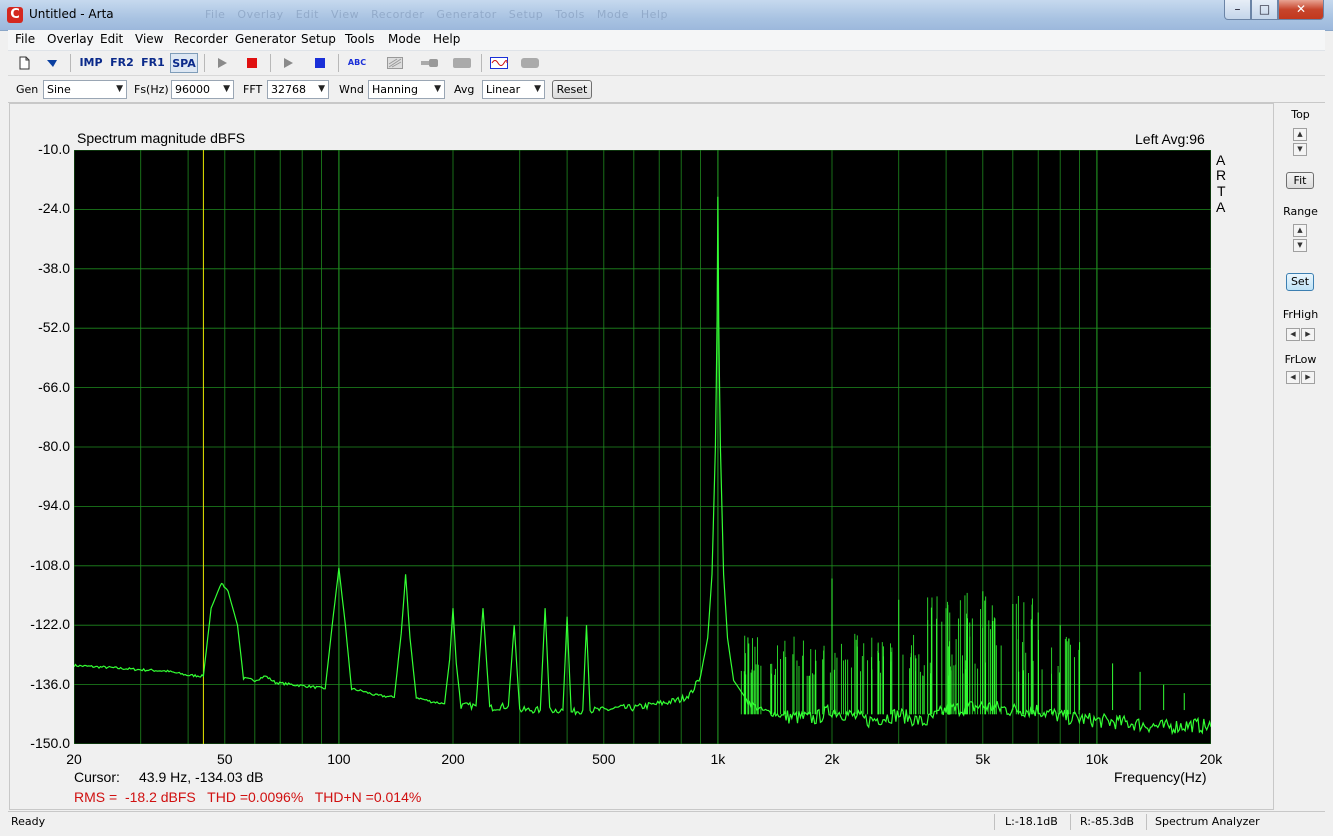  Describe the element at coordinates (1308, 377) in the screenshot. I see `frlow-right-spinner: ▶` at that location.